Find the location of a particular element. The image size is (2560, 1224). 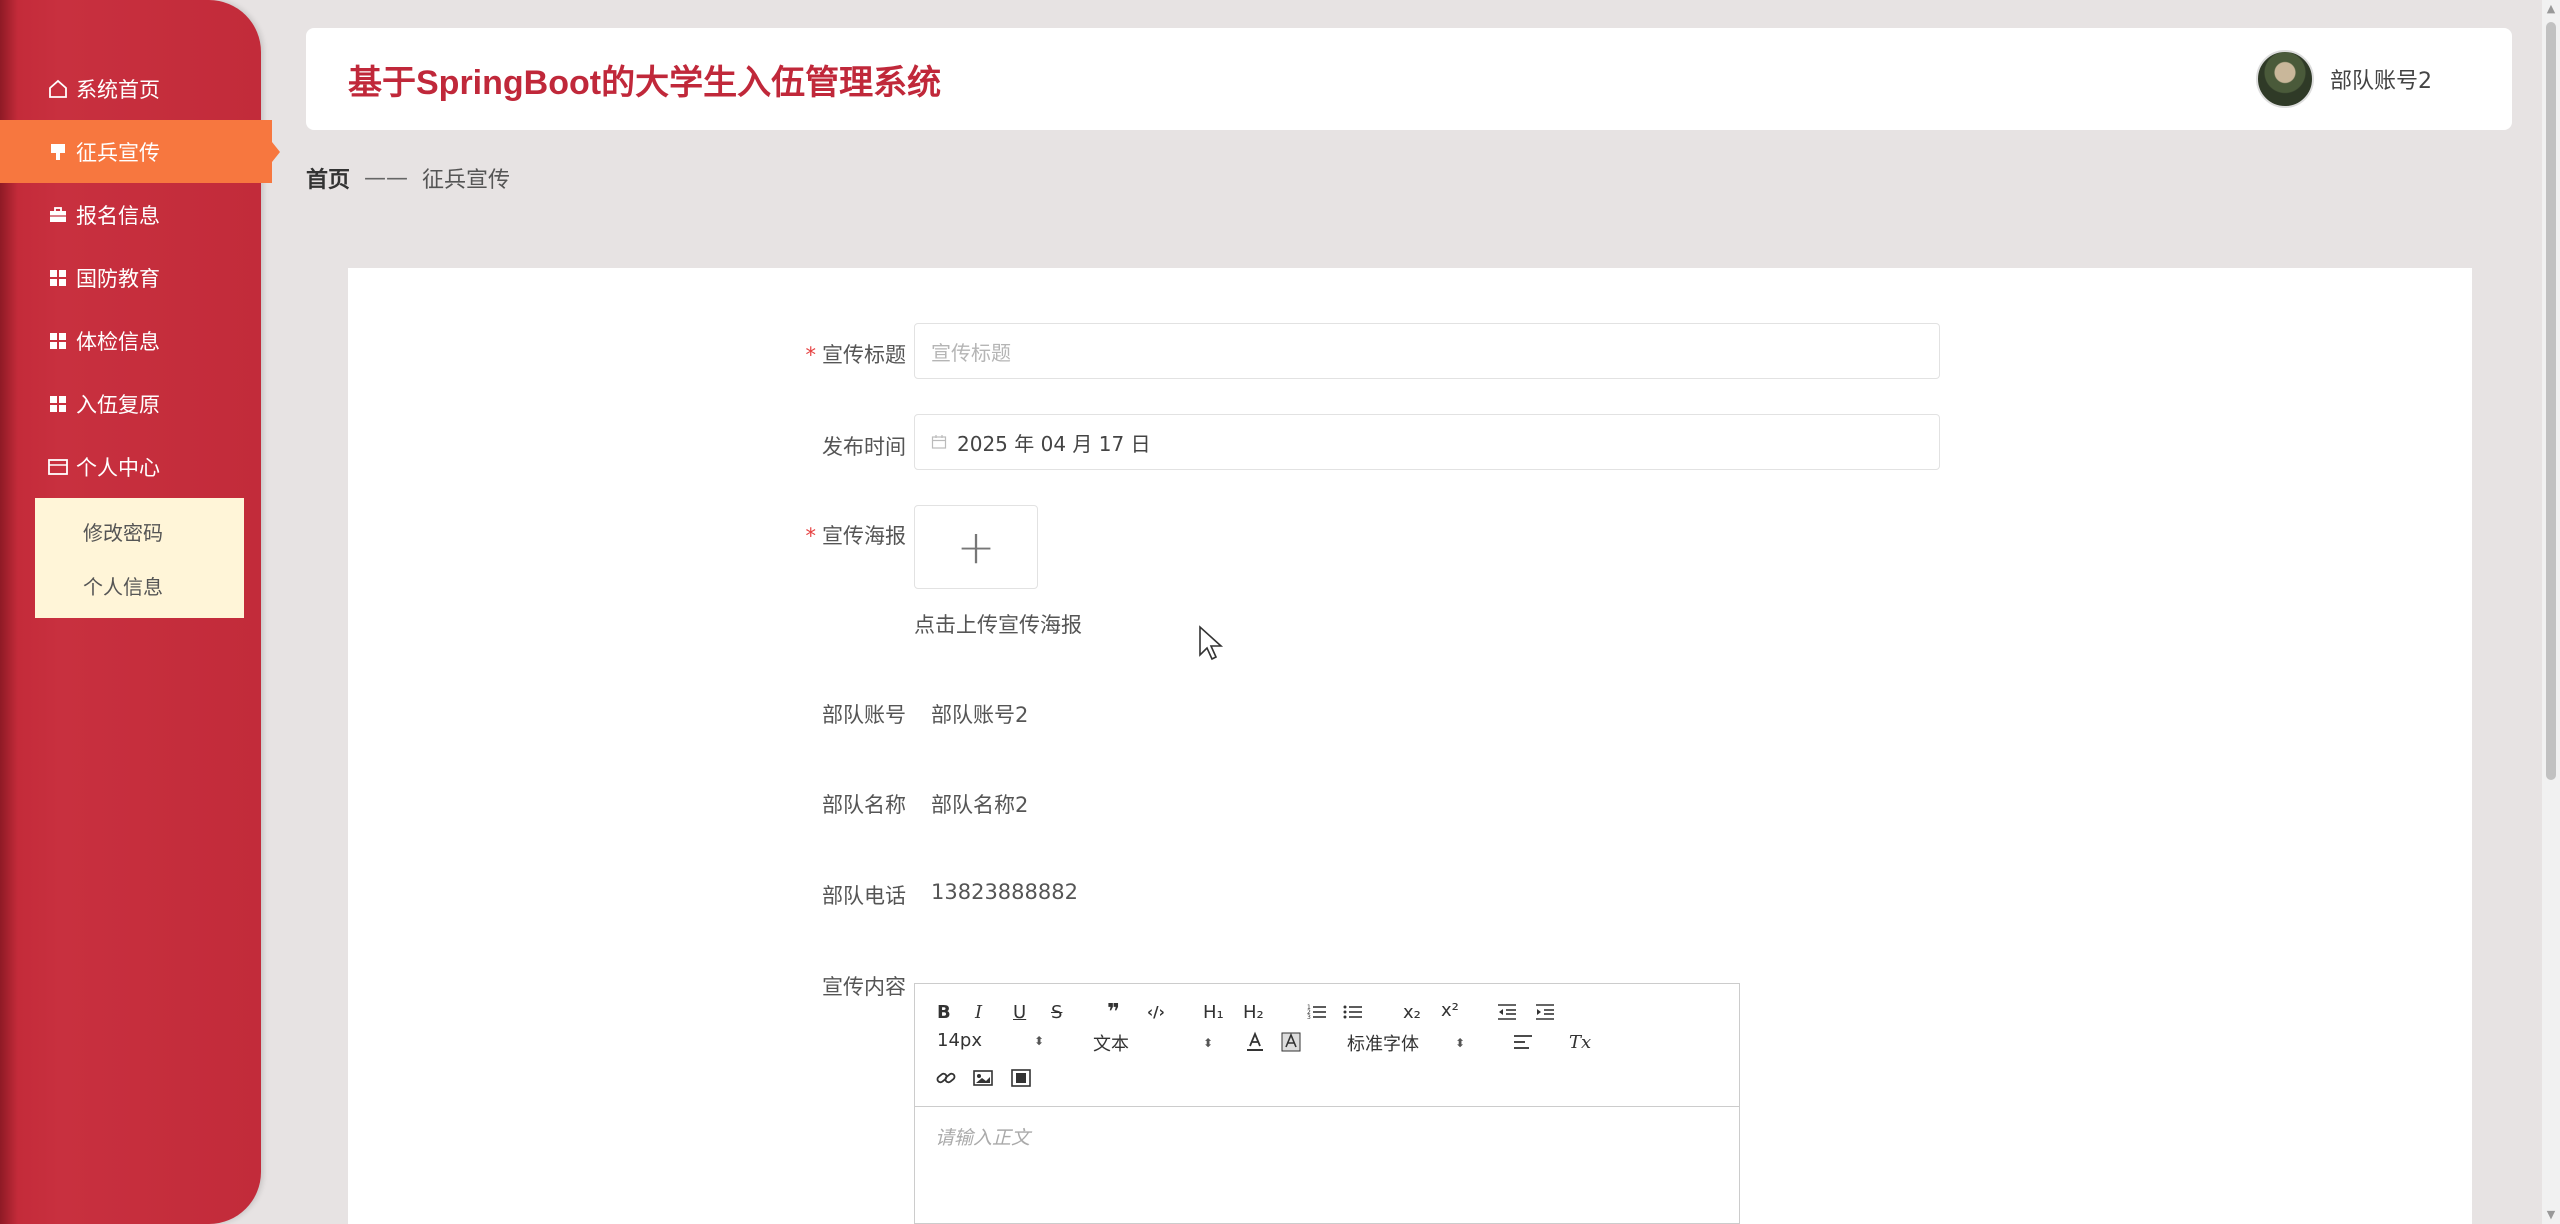

phone-value: 13823888882 is located at coordinates (1004, 892).